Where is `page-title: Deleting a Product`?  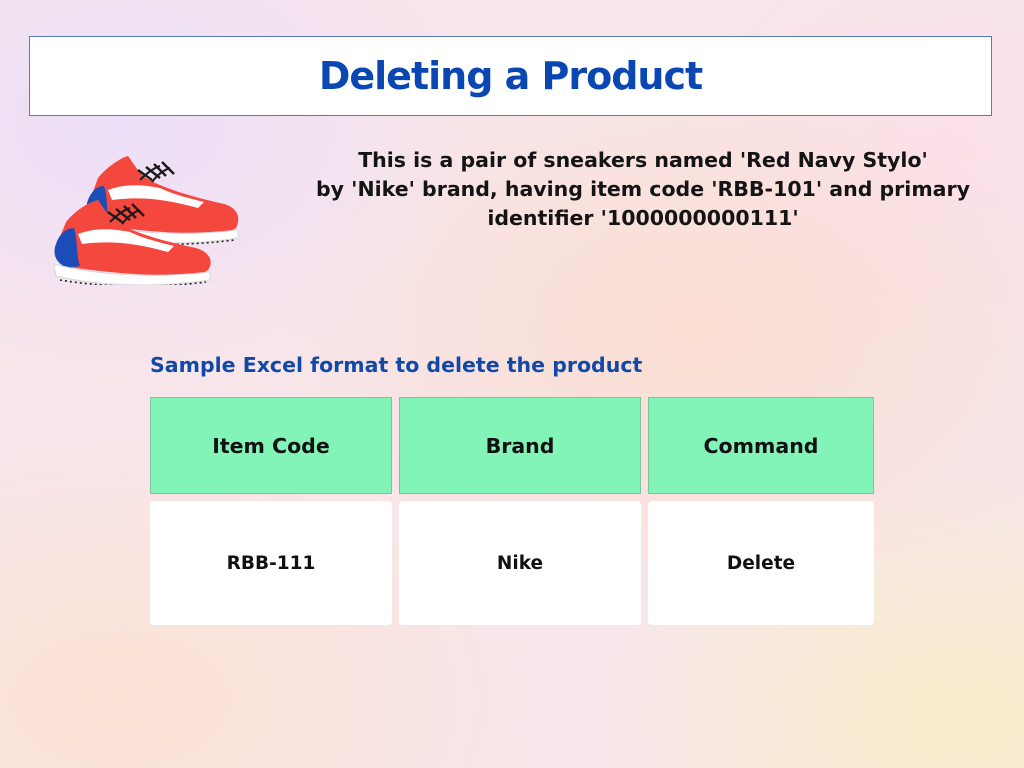
page-title: Deleting a Product is located at coordinates (510, 76).